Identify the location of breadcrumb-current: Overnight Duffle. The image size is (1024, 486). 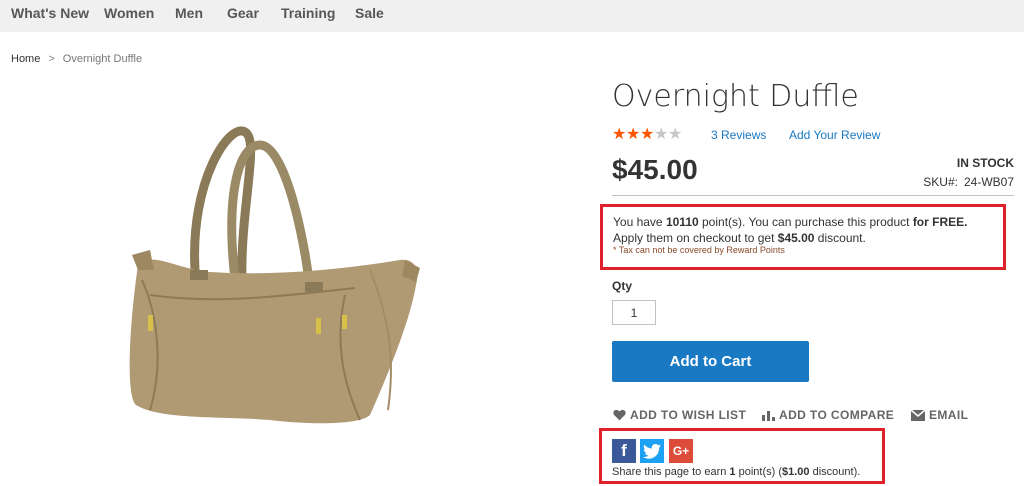
(102, 59).